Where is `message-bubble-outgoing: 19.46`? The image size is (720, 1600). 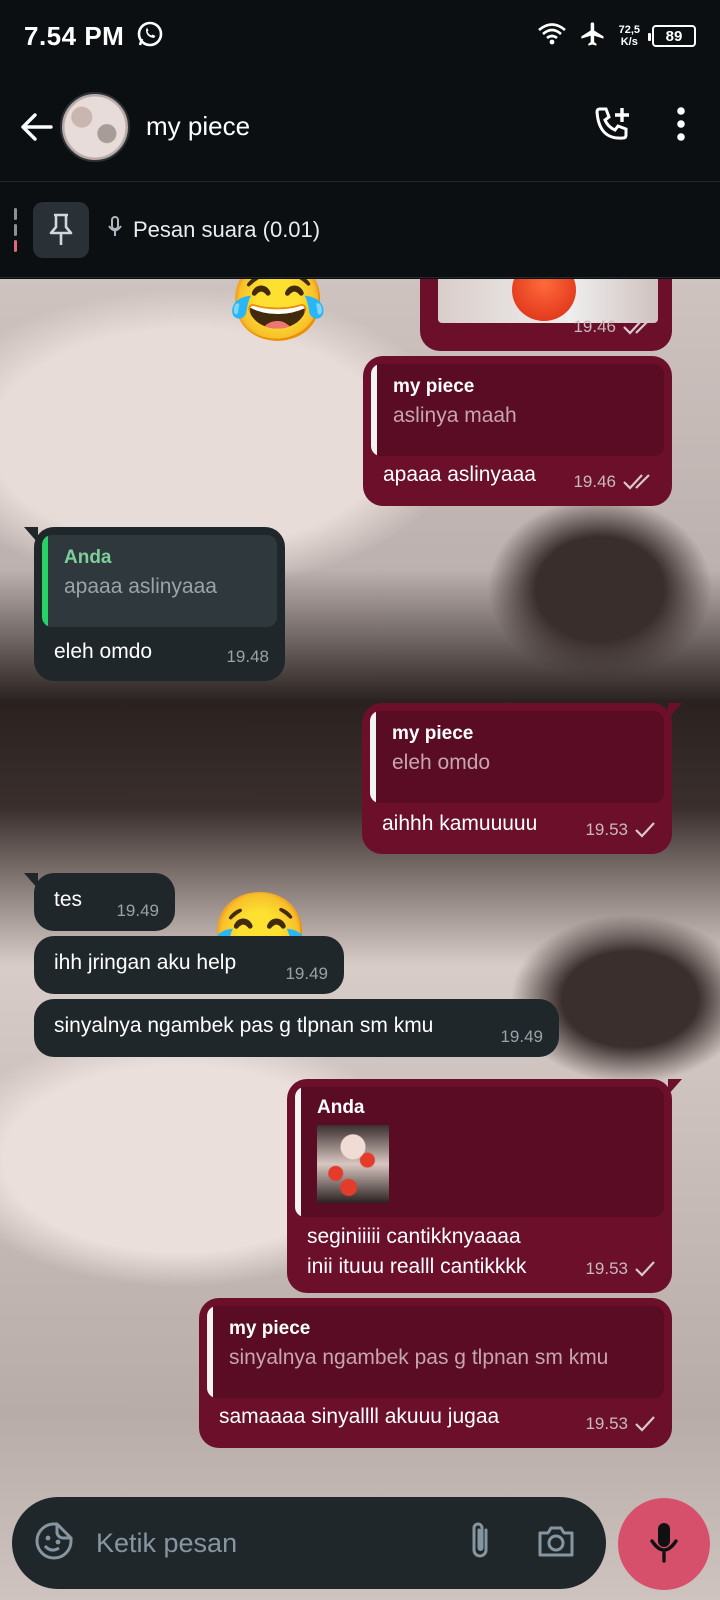 message-bubble-outgoing: 19.46 is located at coordinates (546, 315).